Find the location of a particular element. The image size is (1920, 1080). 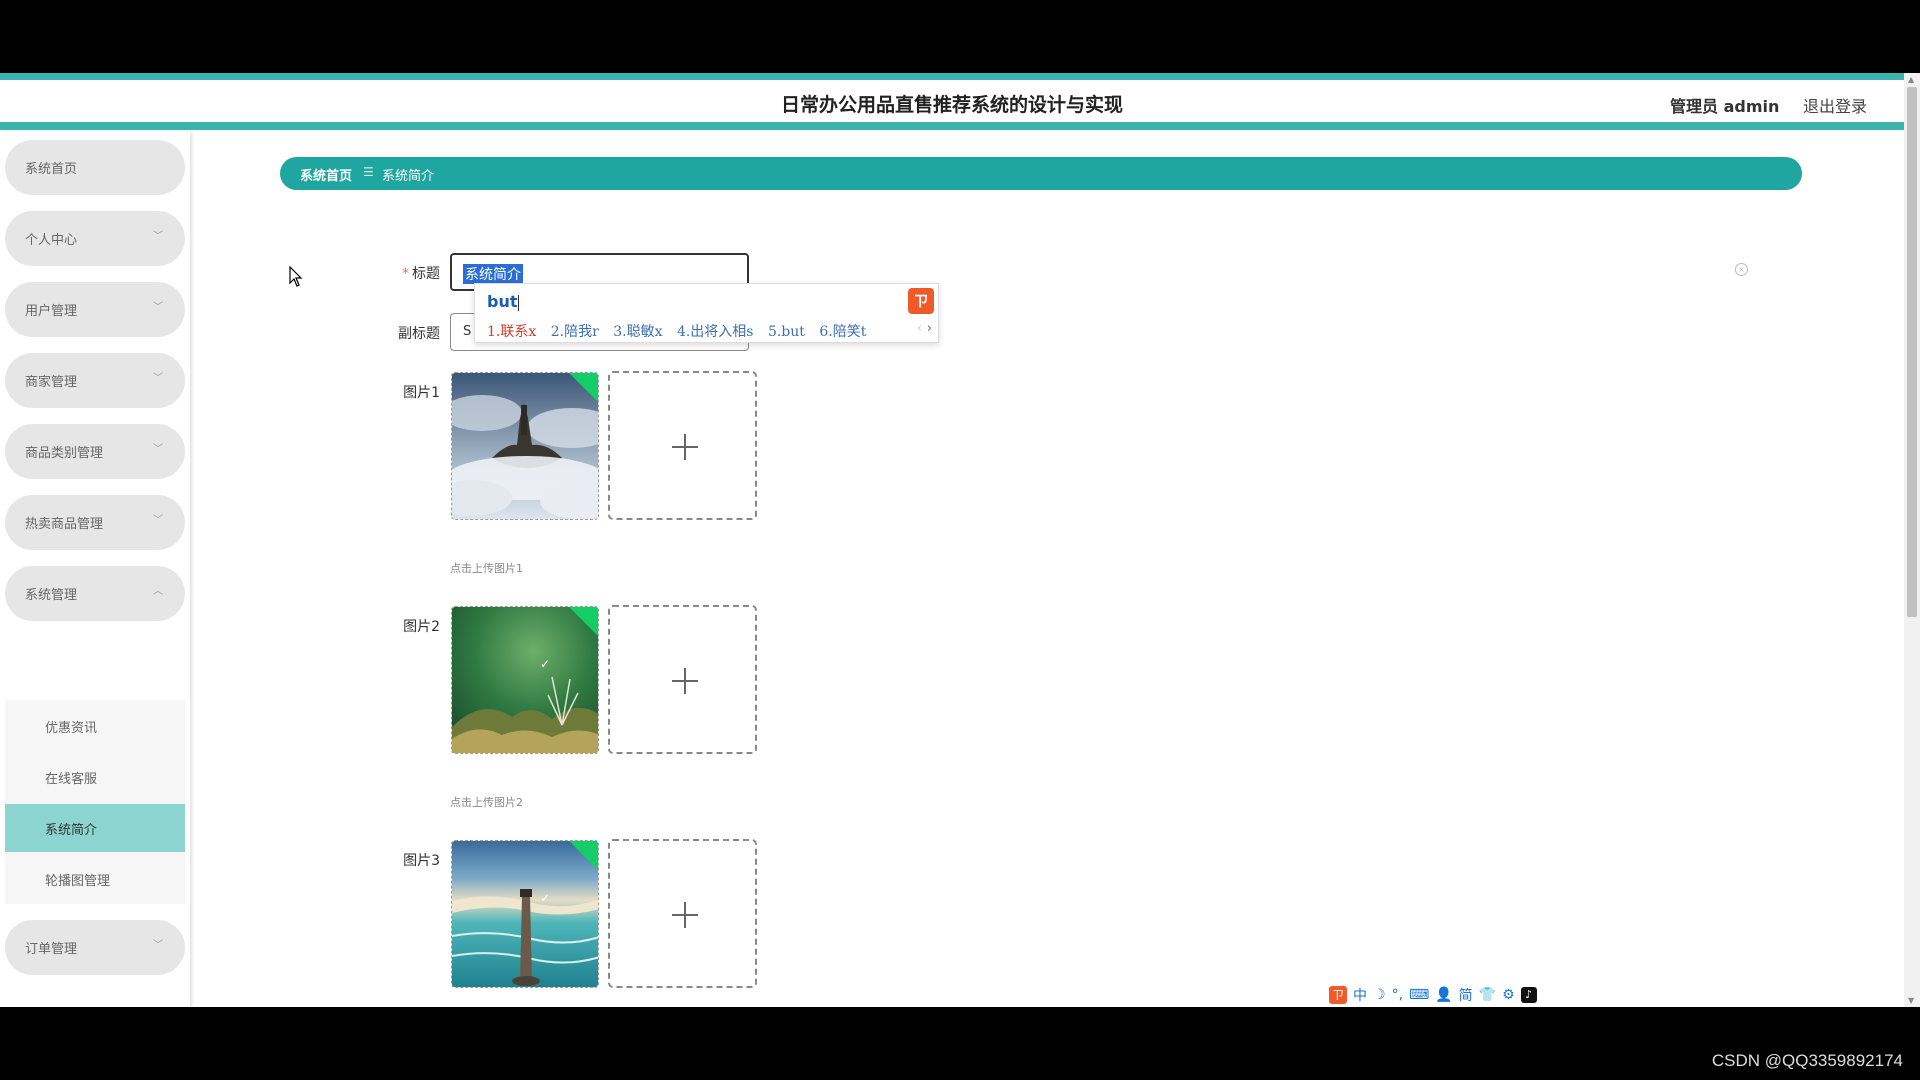

submenu-item-system-intro: 系统简介 is located at coordinates (95, 828).